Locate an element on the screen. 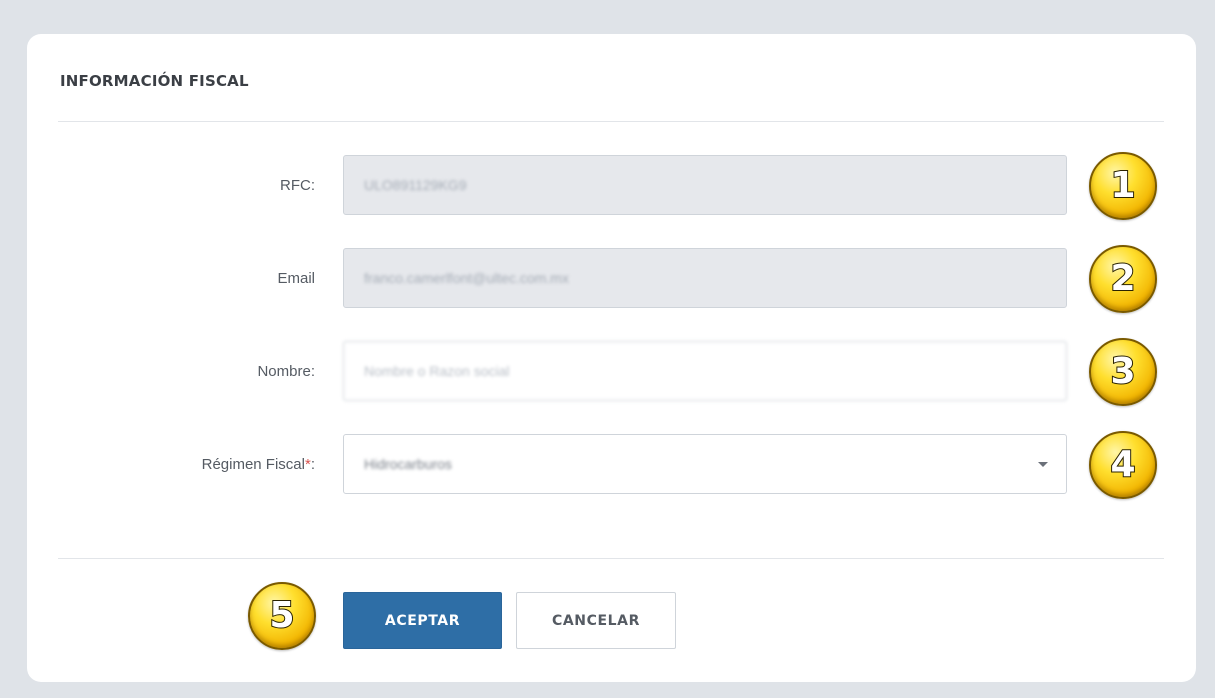 The width and height of the screenshot is (1215, 698). step-badge-3: 3 is located at coordinates (1123, 372).